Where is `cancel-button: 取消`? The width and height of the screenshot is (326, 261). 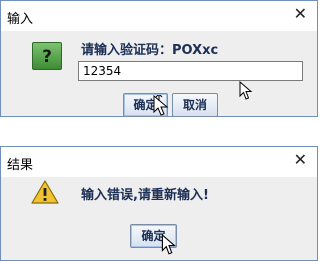 cancel-button: 取消 is located at coordinates (195, 105).